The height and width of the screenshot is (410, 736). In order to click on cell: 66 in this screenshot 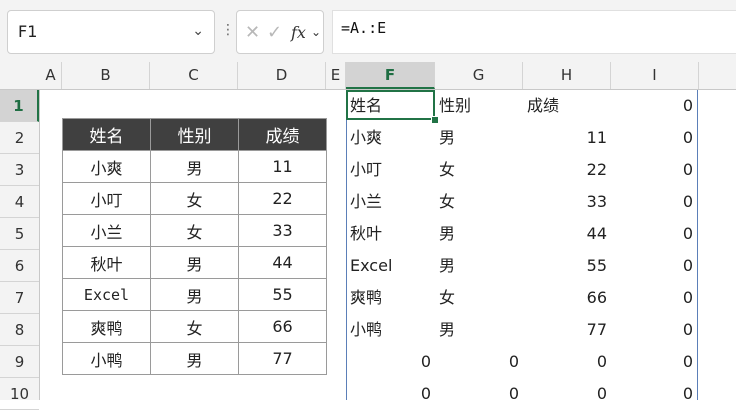, I will do `click(282, 326)`.